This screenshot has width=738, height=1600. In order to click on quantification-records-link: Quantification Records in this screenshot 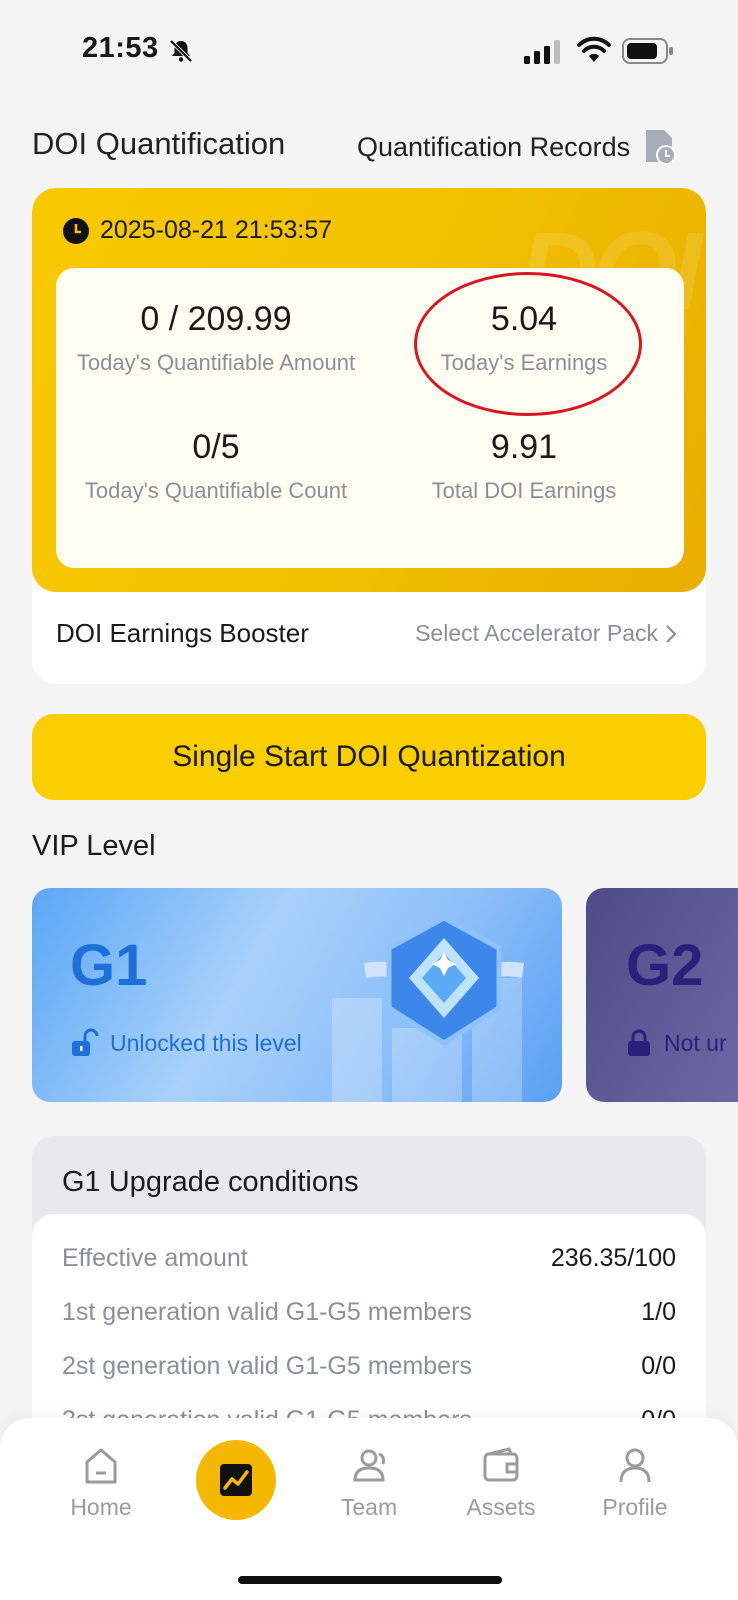, I will do `click(517, 147)`.